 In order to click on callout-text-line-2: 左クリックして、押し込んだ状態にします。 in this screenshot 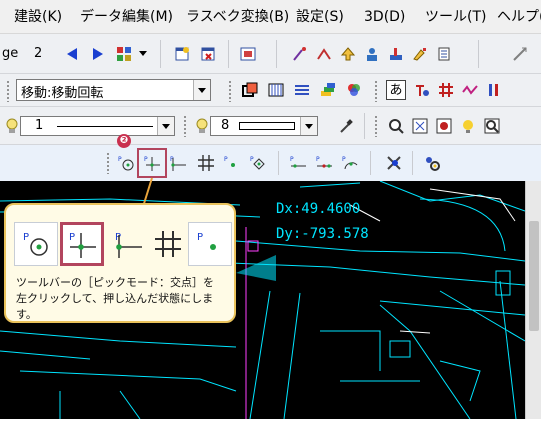, I will do `click(115, 306)`.